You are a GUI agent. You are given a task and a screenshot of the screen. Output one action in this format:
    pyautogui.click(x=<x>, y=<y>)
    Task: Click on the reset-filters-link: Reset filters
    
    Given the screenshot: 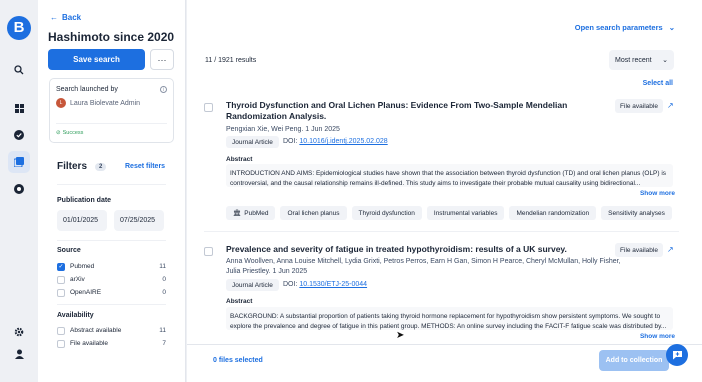 What is the action you would take?
    pyautogui.click(x=145, y=166)
    